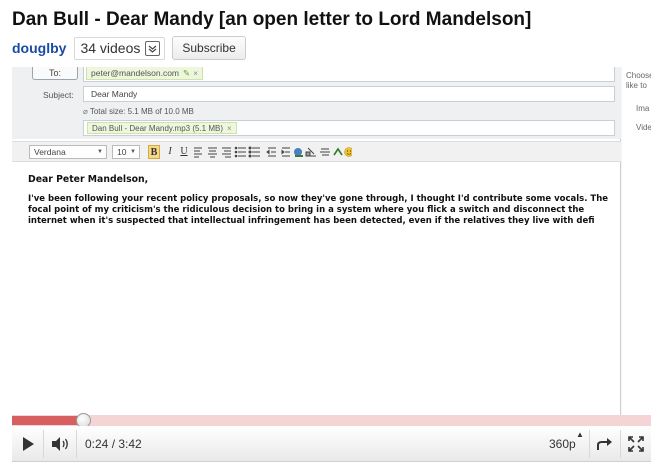 This screenshot has width=661, height=468. I want to click on subject-field: Dear Mandy, so click(349, 94).